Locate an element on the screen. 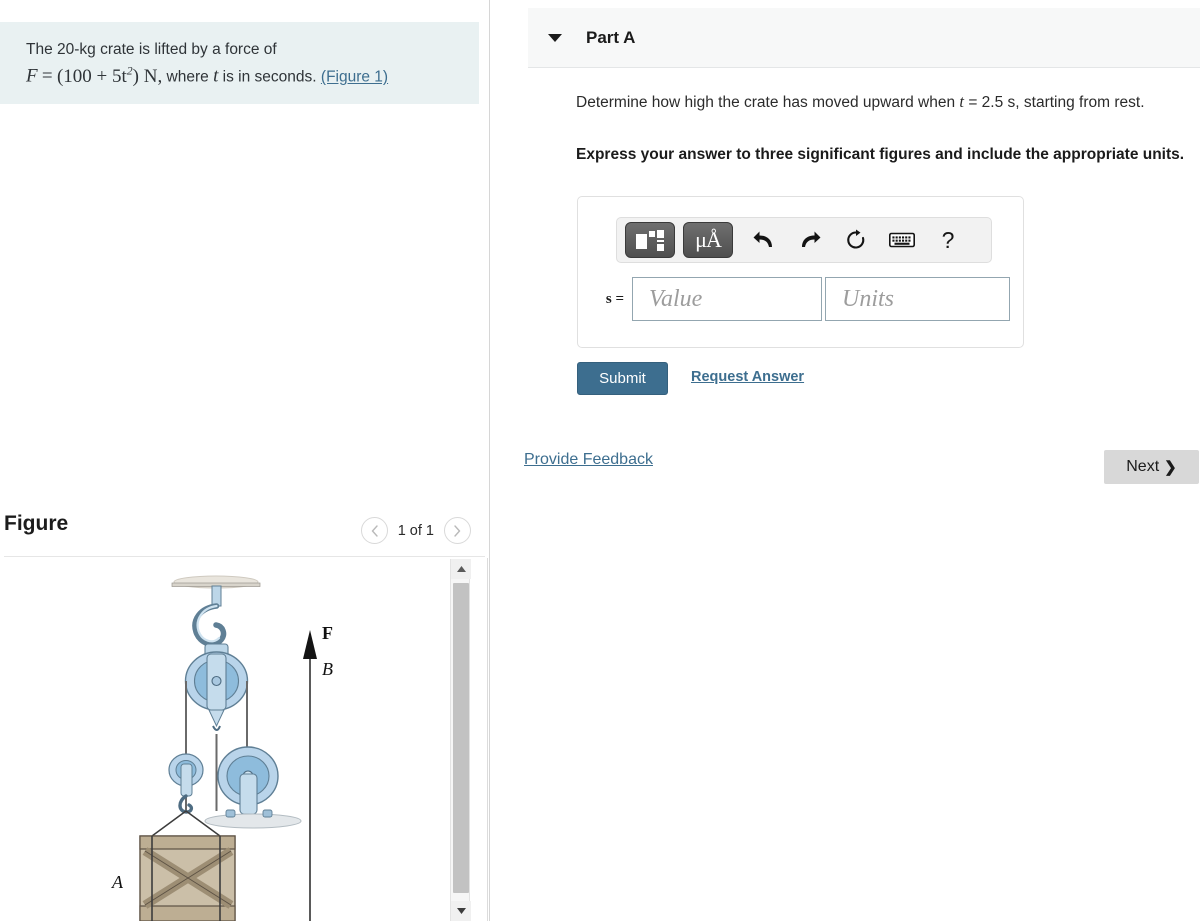  scrollbar-up-button is located at coordinates (461, 569).